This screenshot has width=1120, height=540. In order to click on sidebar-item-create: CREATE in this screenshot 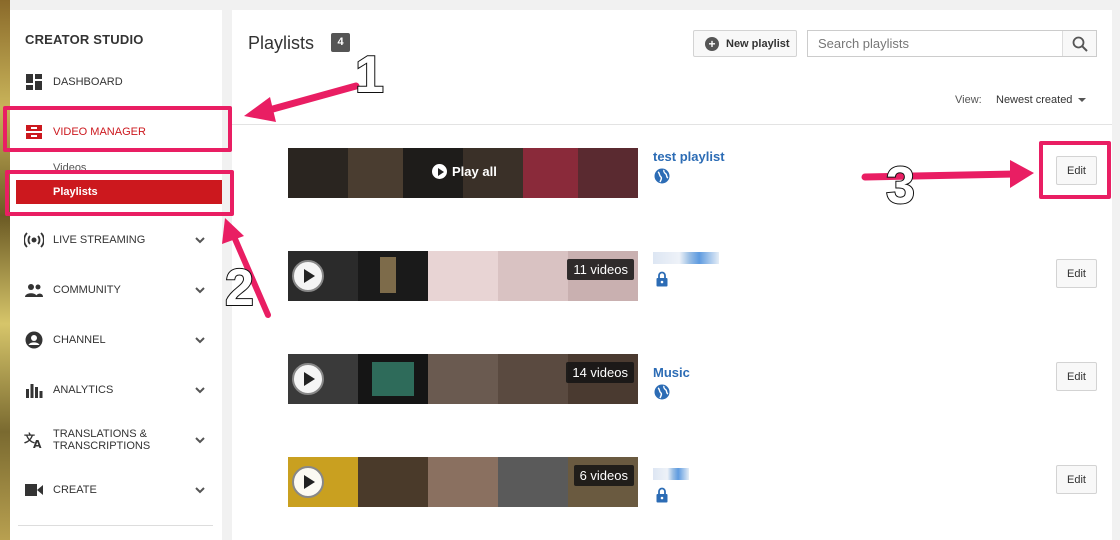, I will do `click(116, 490)`.